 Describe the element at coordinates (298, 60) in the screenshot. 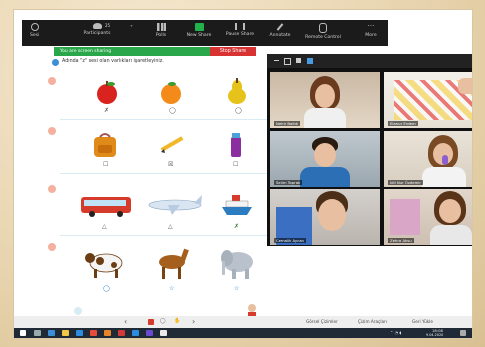

I see `speaker-view-icon` at that location.